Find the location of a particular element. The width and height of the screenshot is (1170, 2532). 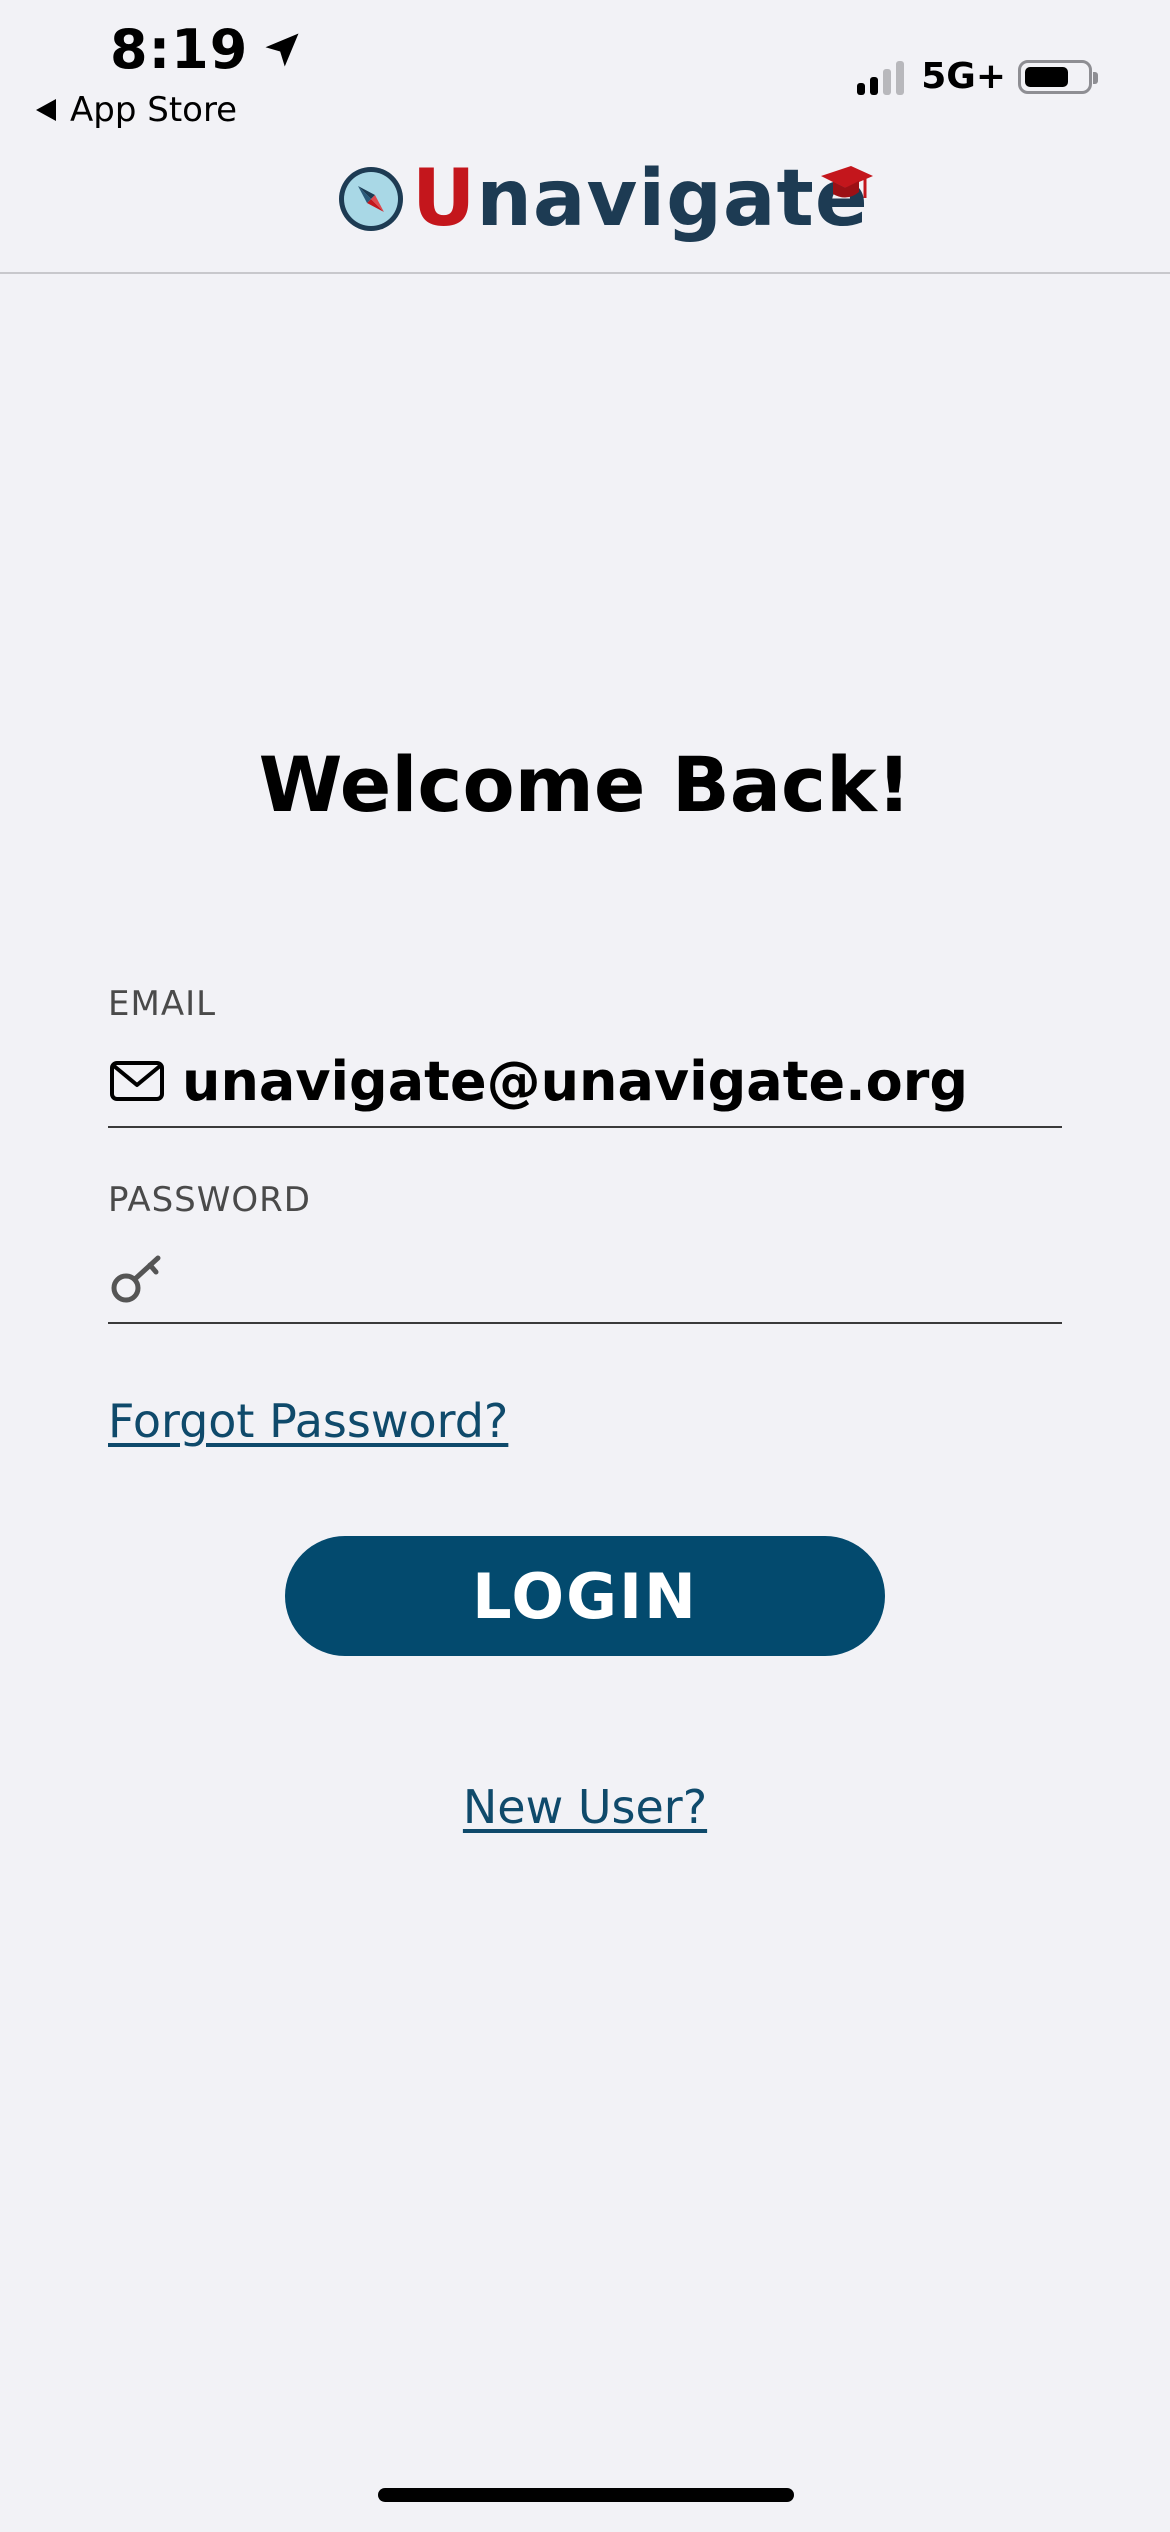

cellular-signal-icon is located at coordinates (883, 77).